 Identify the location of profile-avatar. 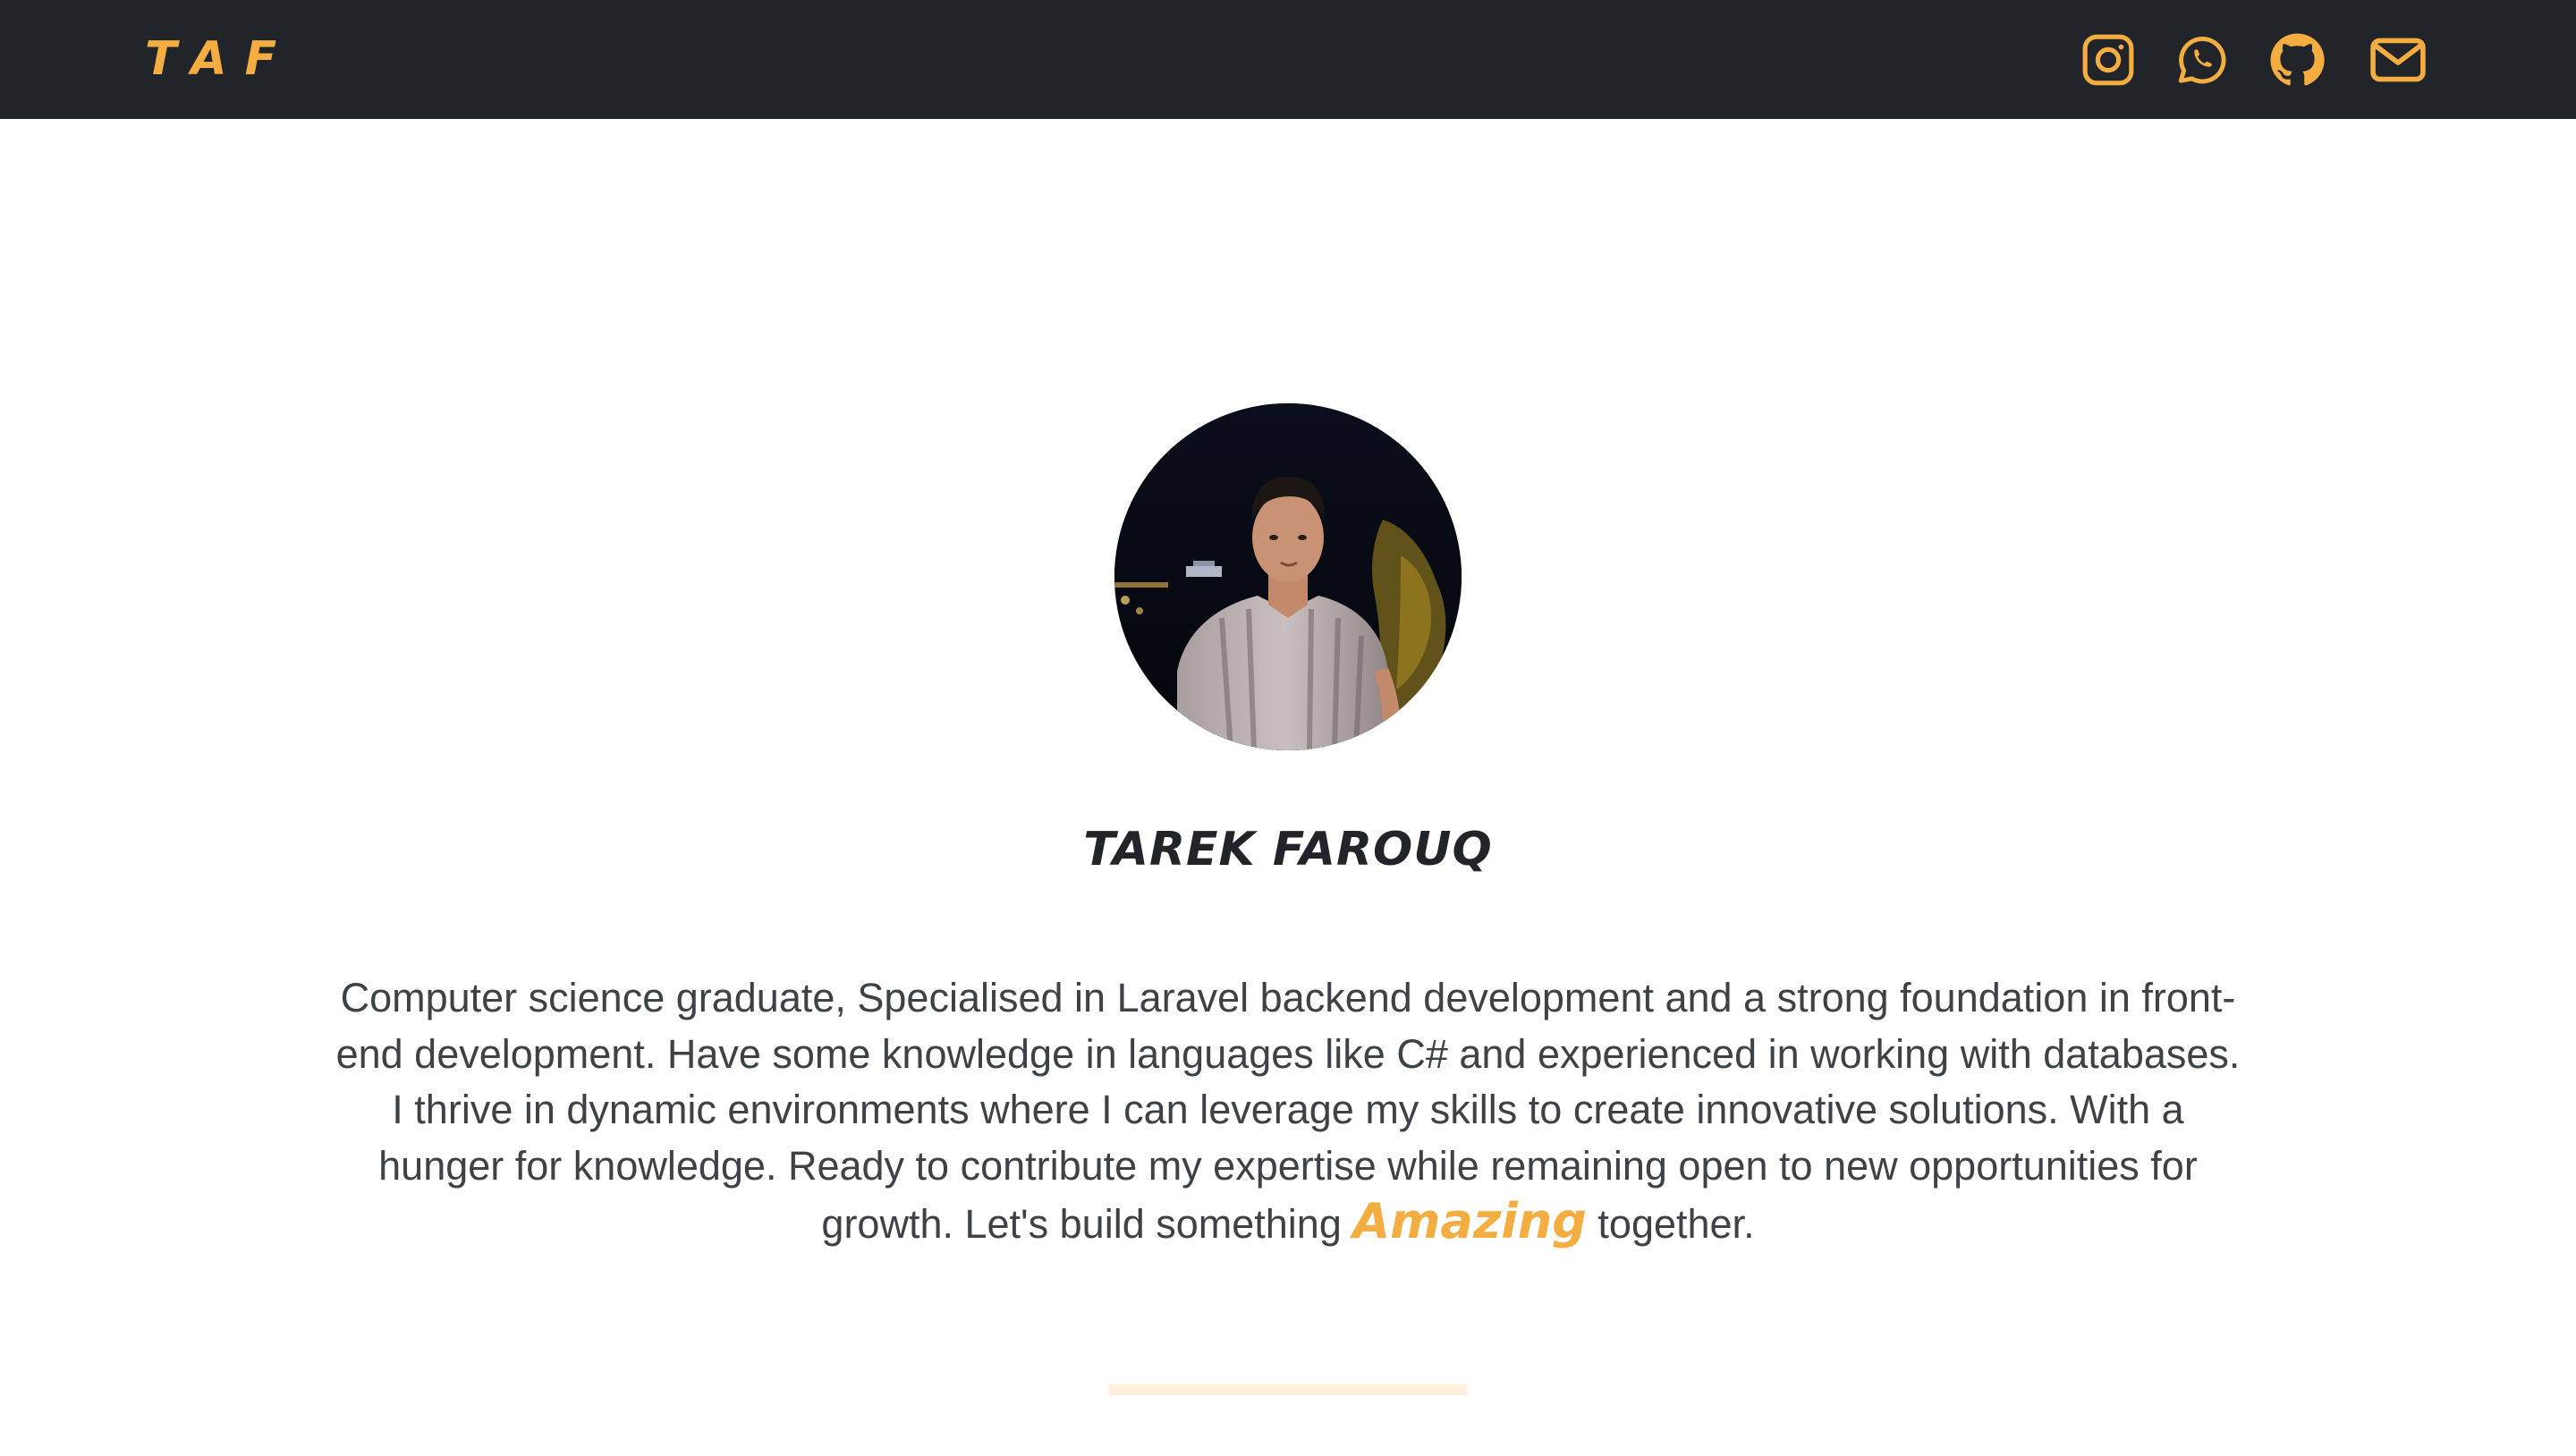
(1288, 576).